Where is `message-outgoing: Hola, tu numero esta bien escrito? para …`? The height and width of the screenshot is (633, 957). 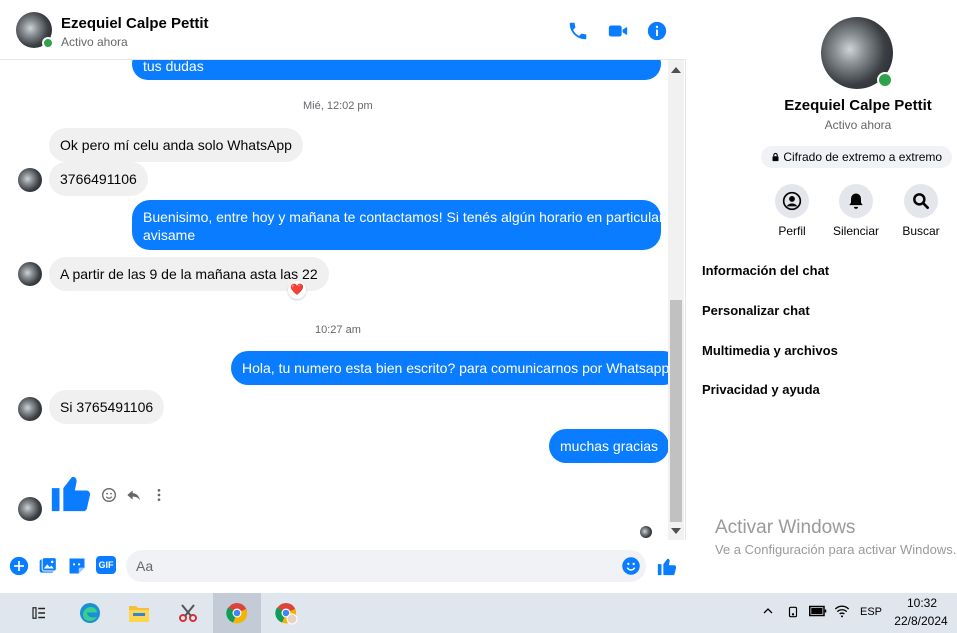
message-outgoing: Hola, tu numero esta bien escrito? para … is located at coordinates (449, 368).